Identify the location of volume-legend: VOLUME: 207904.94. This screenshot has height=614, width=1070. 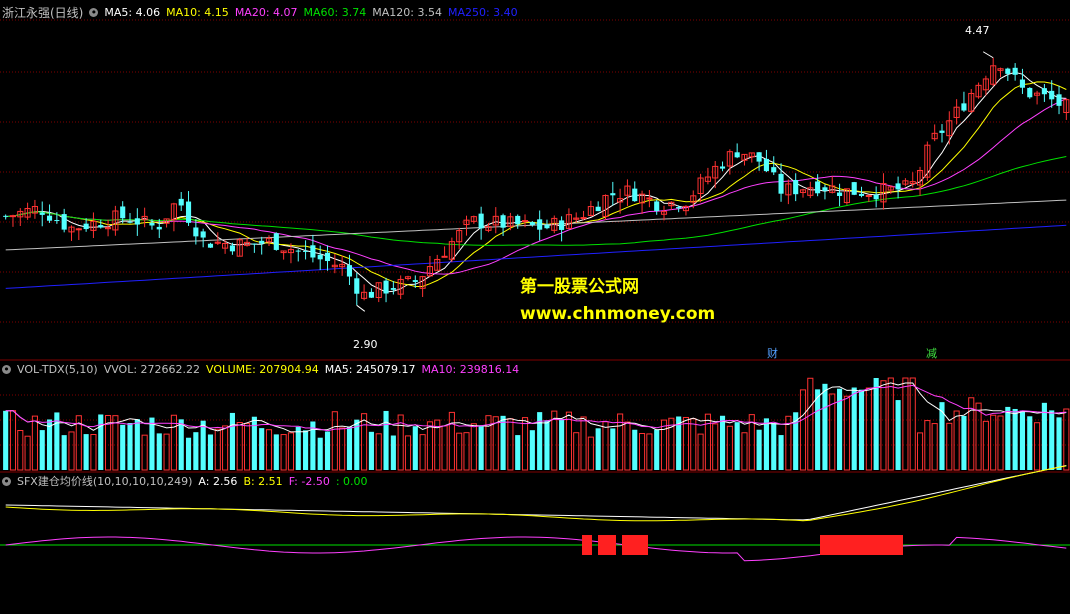
(262, 369).